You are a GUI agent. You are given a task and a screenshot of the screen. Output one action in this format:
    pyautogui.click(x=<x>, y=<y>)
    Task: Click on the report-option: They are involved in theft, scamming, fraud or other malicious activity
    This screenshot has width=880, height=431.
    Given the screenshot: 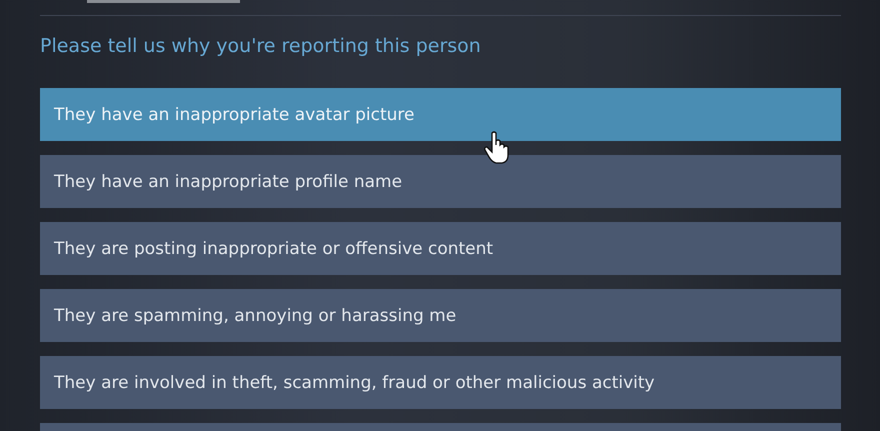 What is the action you would take?
    pyautogui.click(x=440, y=382)
    